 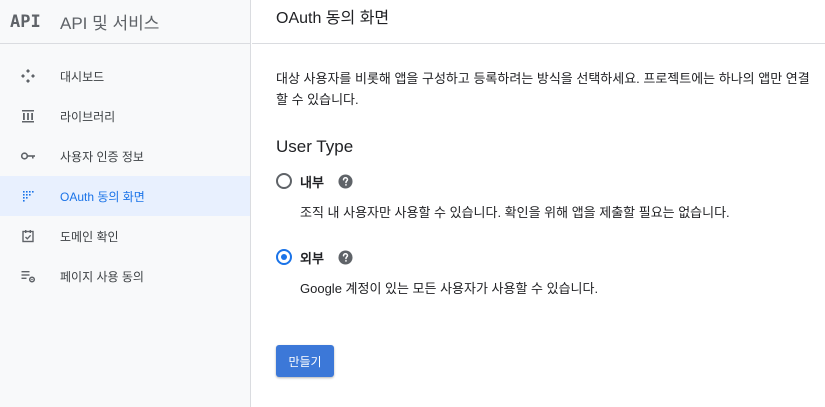 What do you see at coordinates (315, 146) in the screenshot?
I see `user-type-title: User Type` at bounding box center [315, 146].